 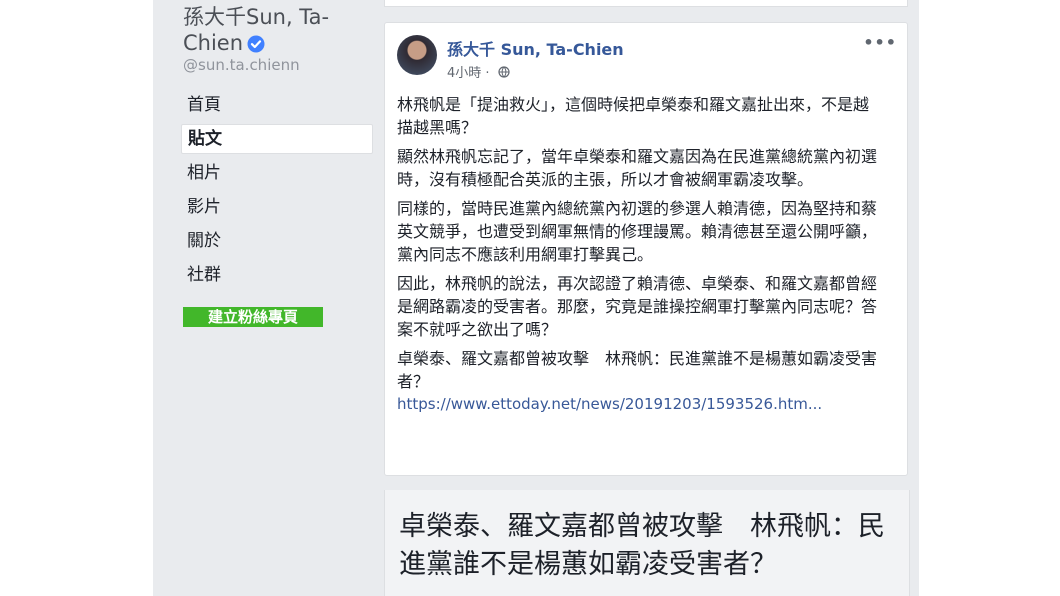 I want to click on nav-item-posts: 貼文, so click(x=277, y=139).